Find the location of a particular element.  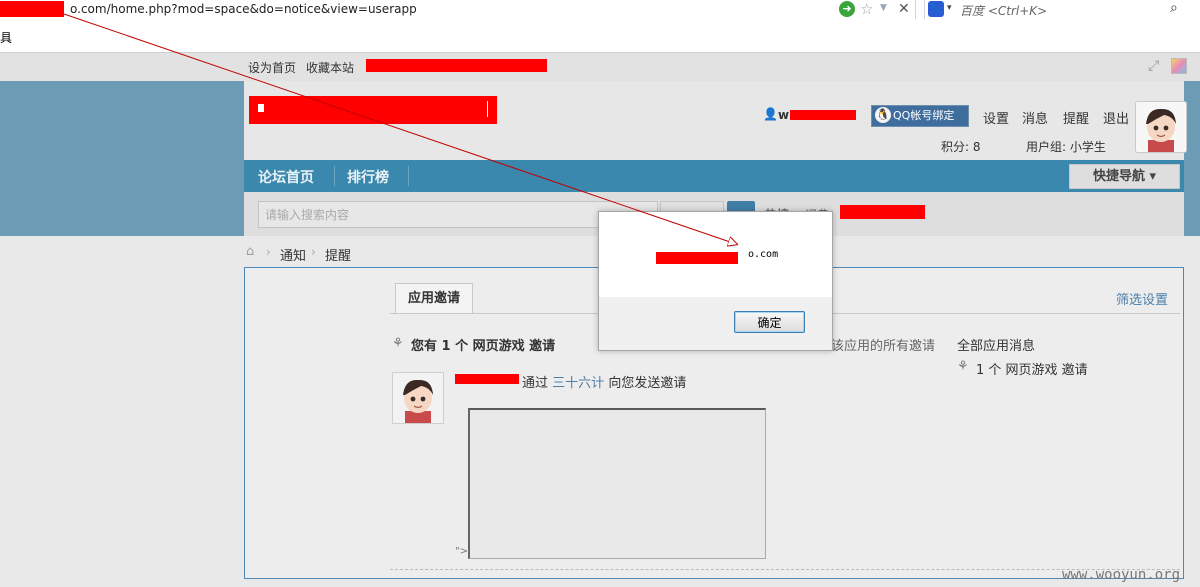

injected-residue-text: "> is located at coordinates (461, 551).